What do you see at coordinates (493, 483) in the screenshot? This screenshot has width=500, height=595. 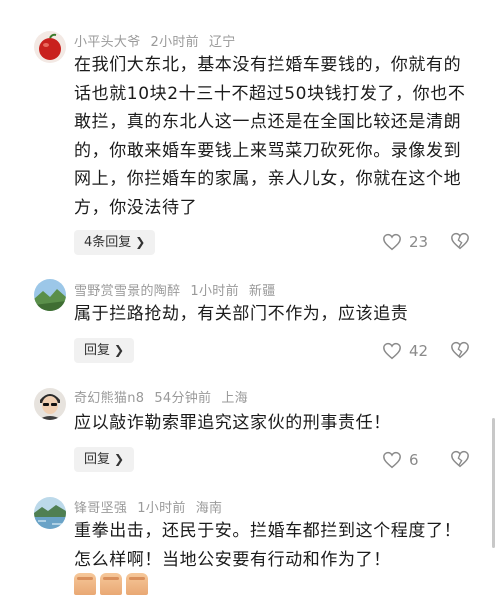 I see `scrollbar` at bounding box center [493, 483].